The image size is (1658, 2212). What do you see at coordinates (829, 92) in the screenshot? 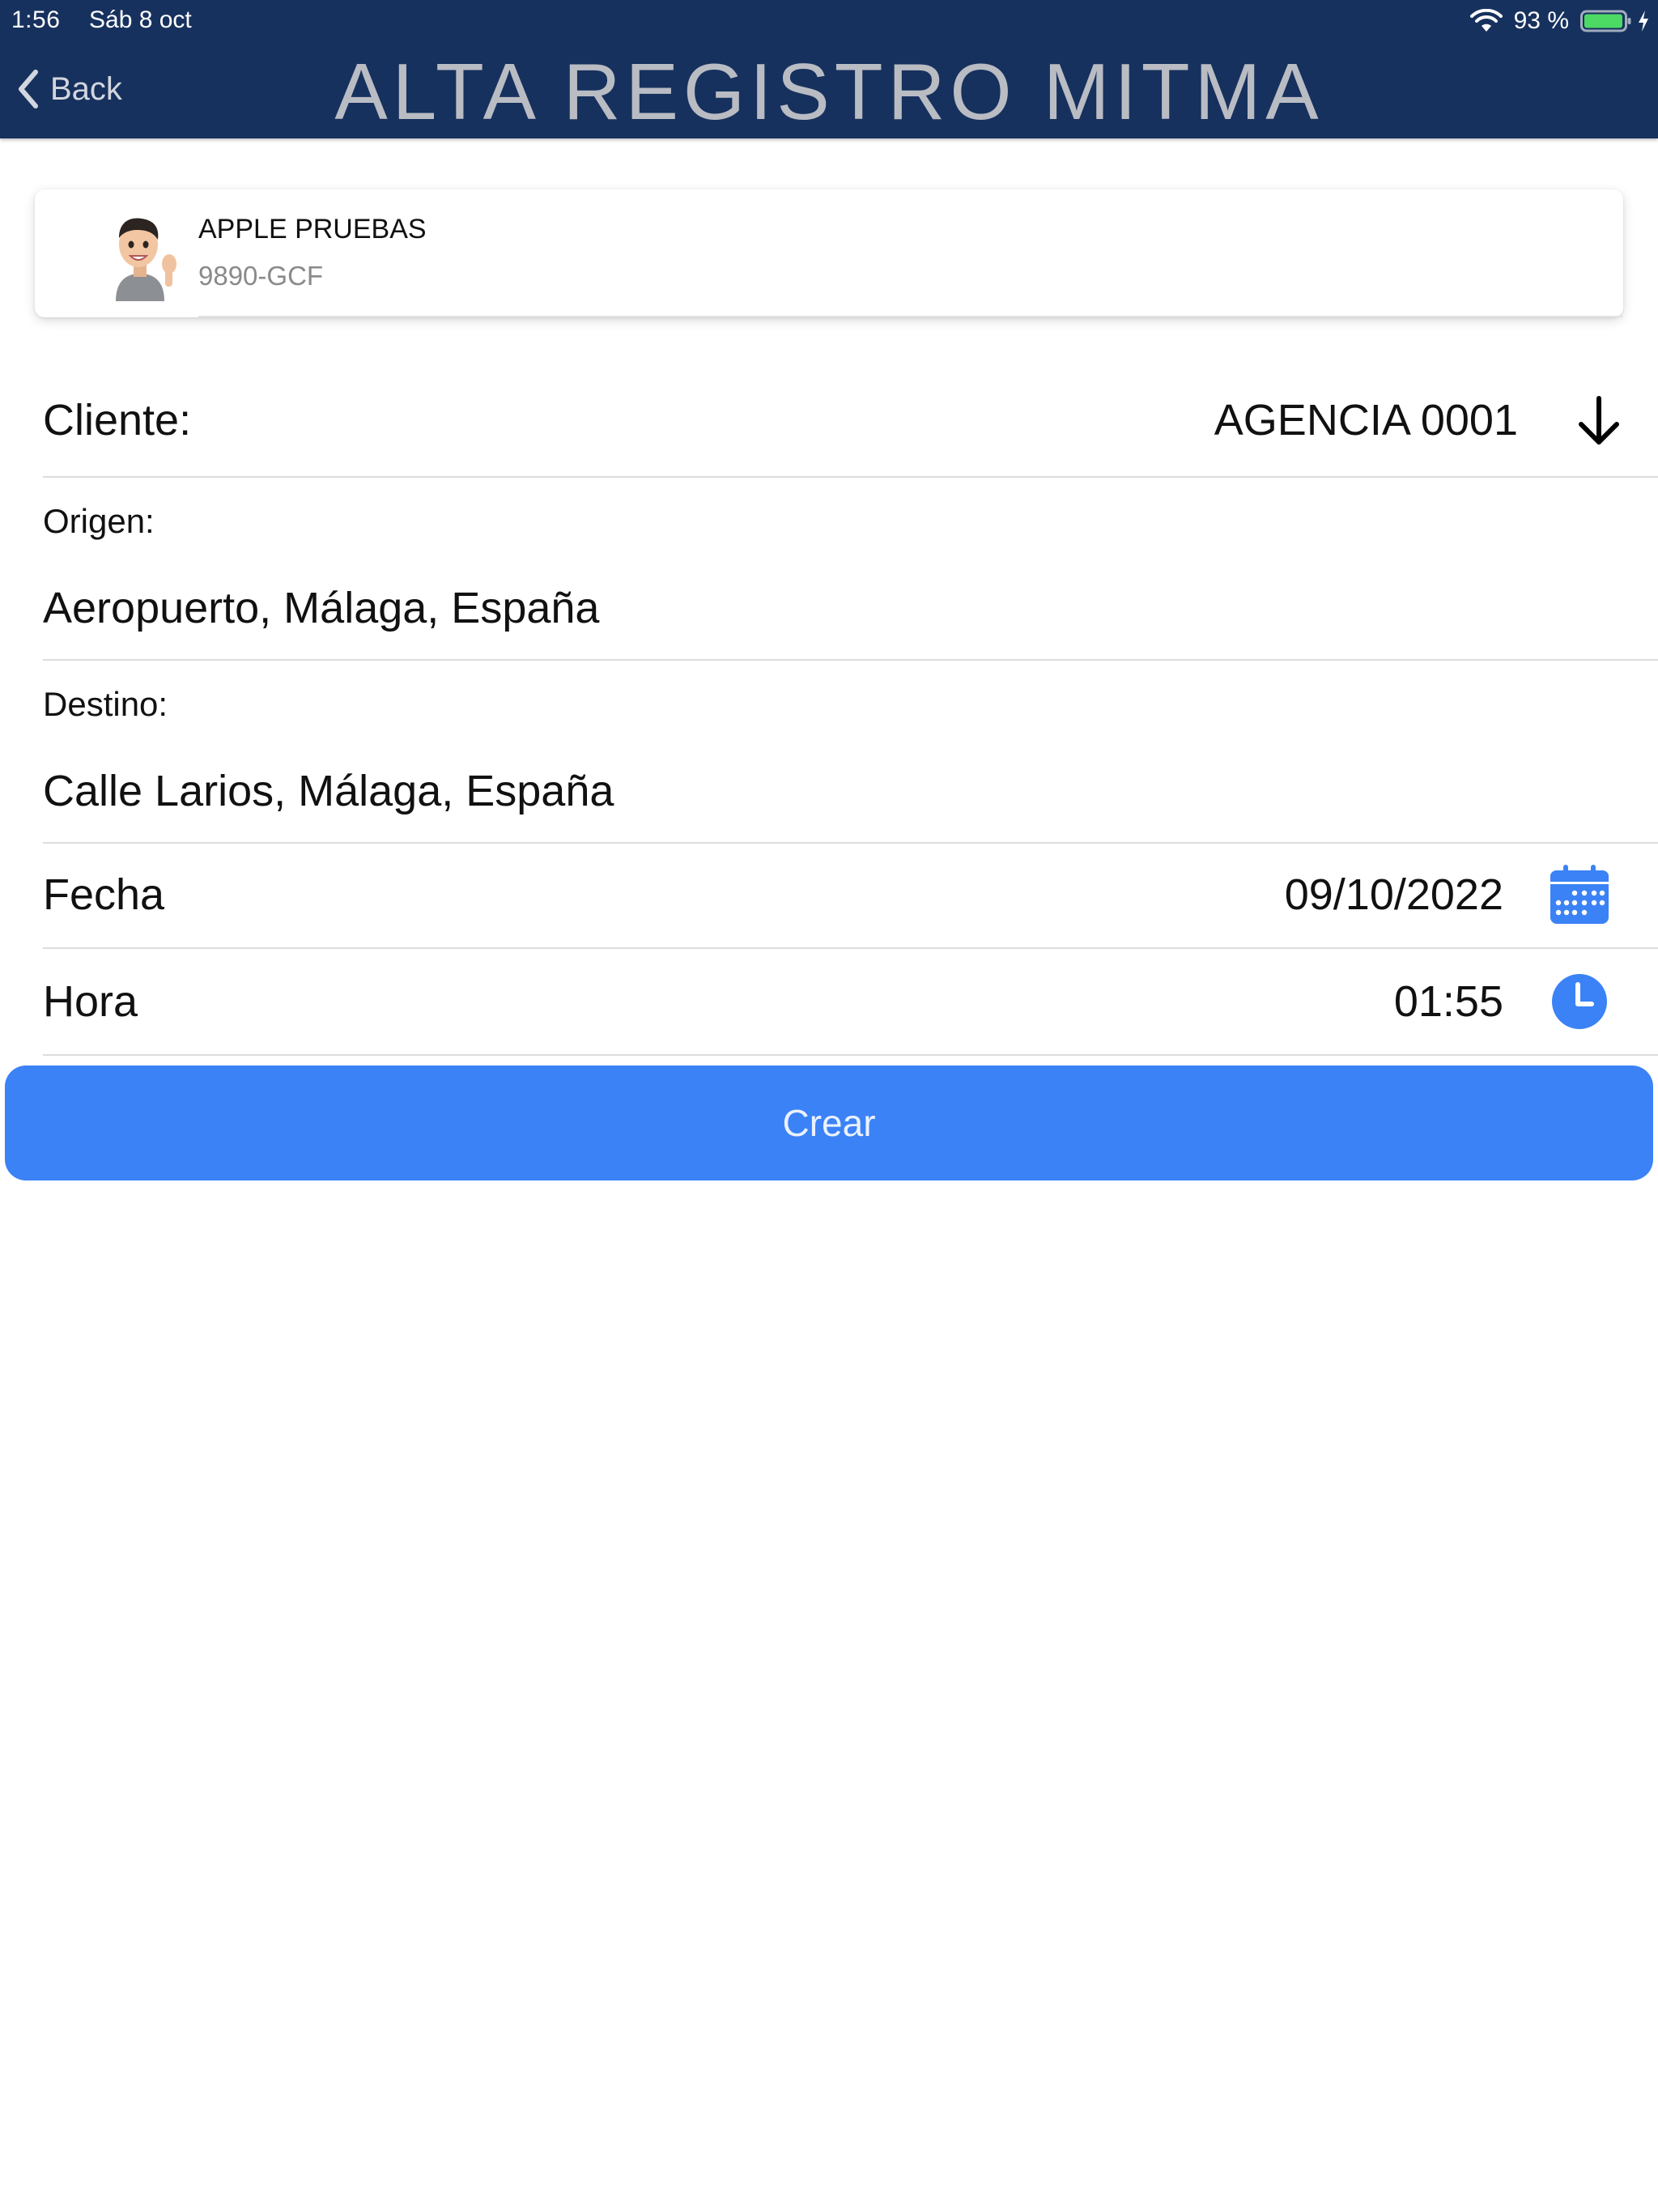
I see `page-title: ALTA REGISTRO MITMA` at bounding box center [829, 92].